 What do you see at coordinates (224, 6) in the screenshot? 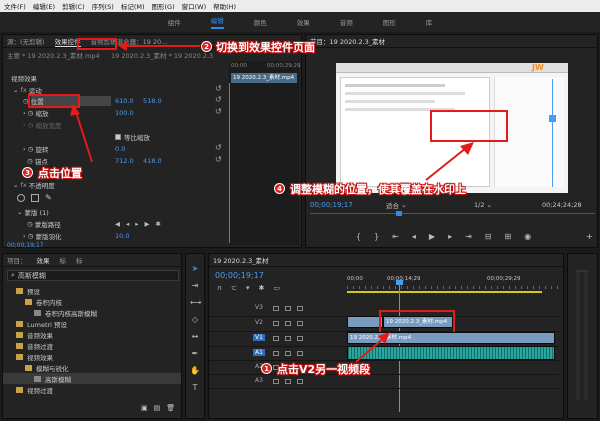
I see `menu-item: 帮助(H)` at bounding box center [224, 6].